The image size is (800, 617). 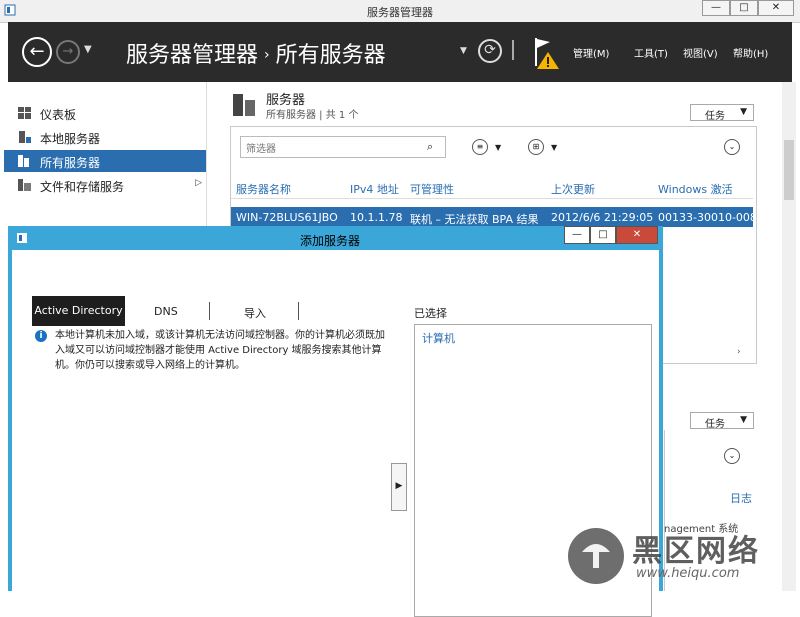 I want to click on sidebar-item-label: 文件和存储服务, so click(x=82, y=187).